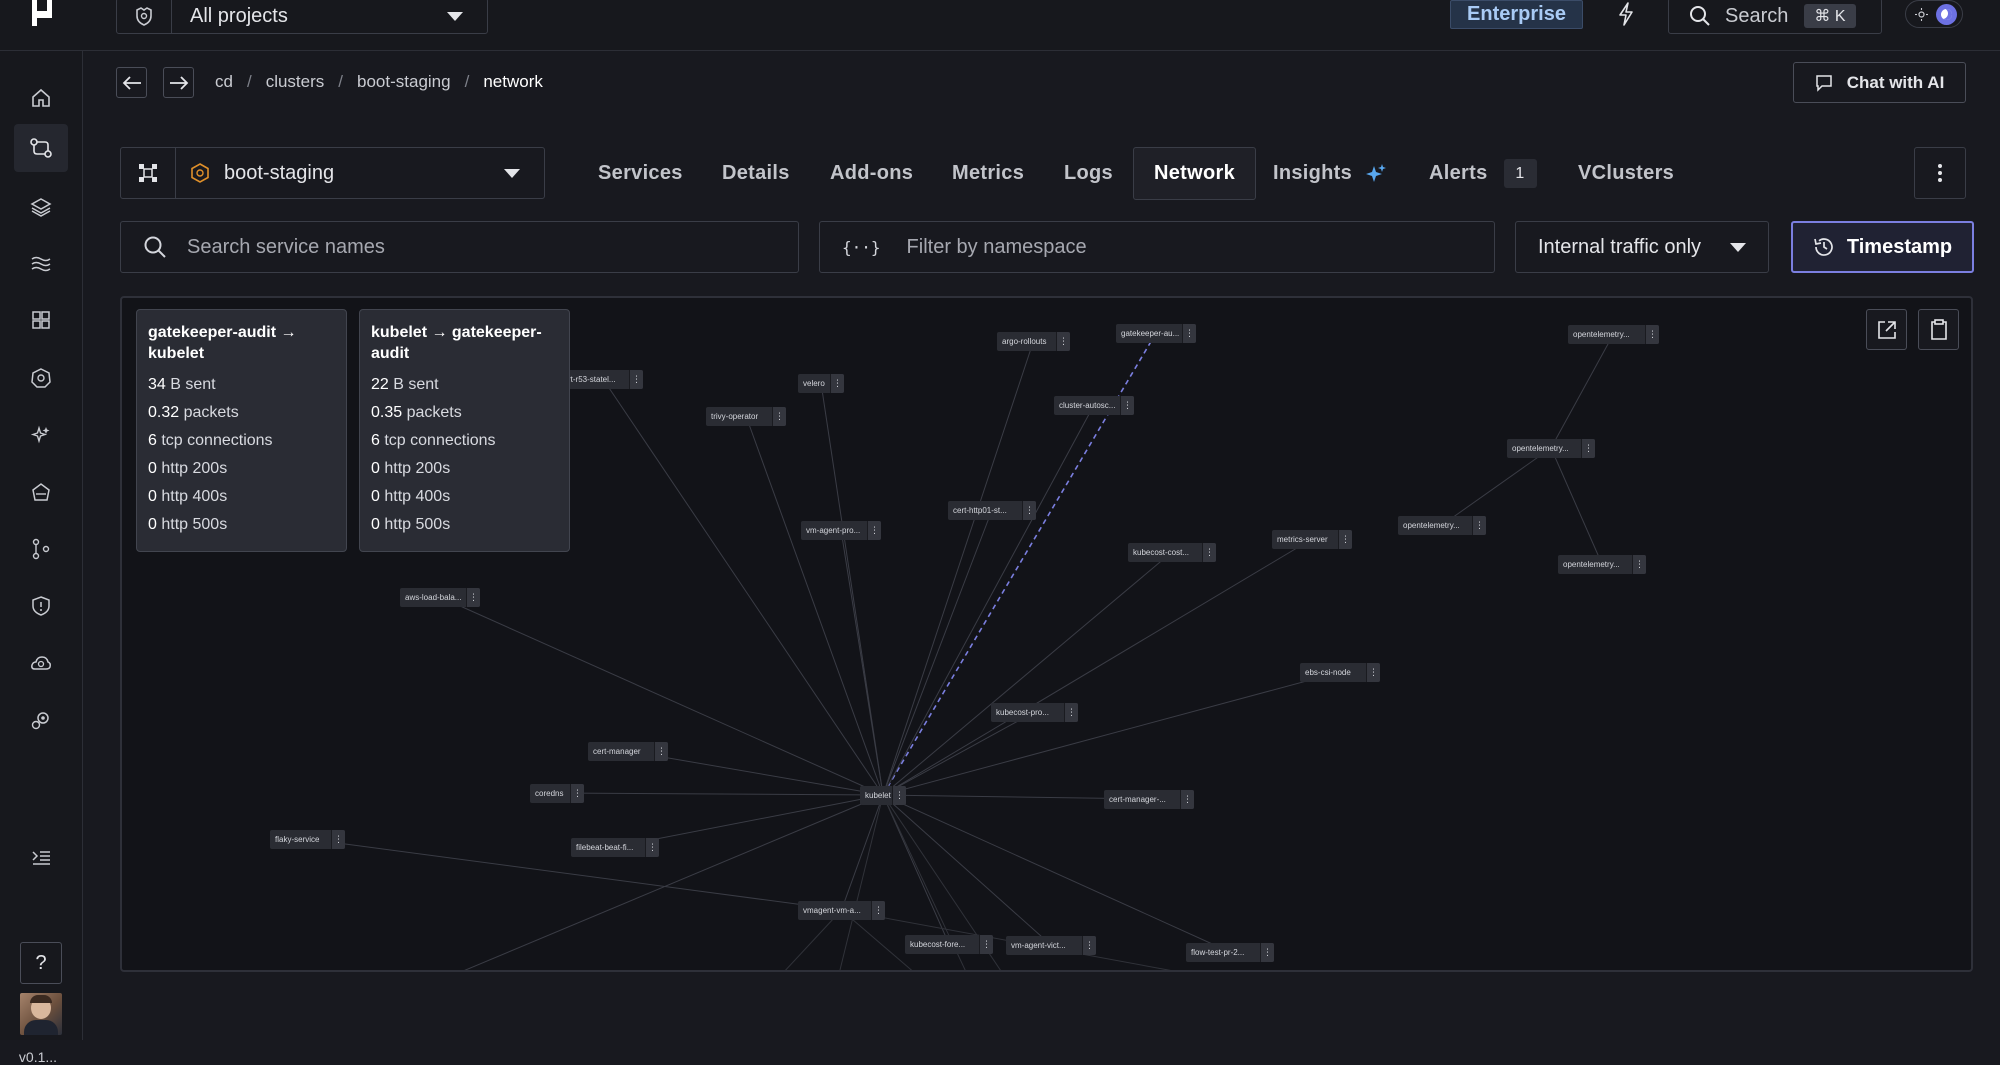  I want to click on breadcrumb-cluster: boot-staging, so click(404, 82).